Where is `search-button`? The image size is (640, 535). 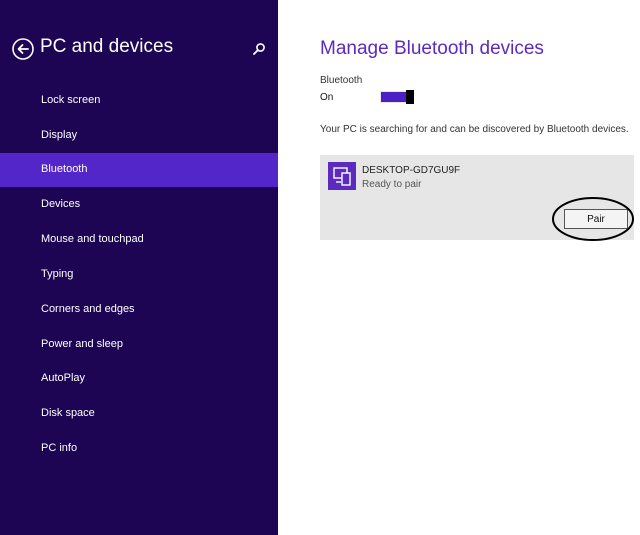
search-button is located at coordinates (259, 49).